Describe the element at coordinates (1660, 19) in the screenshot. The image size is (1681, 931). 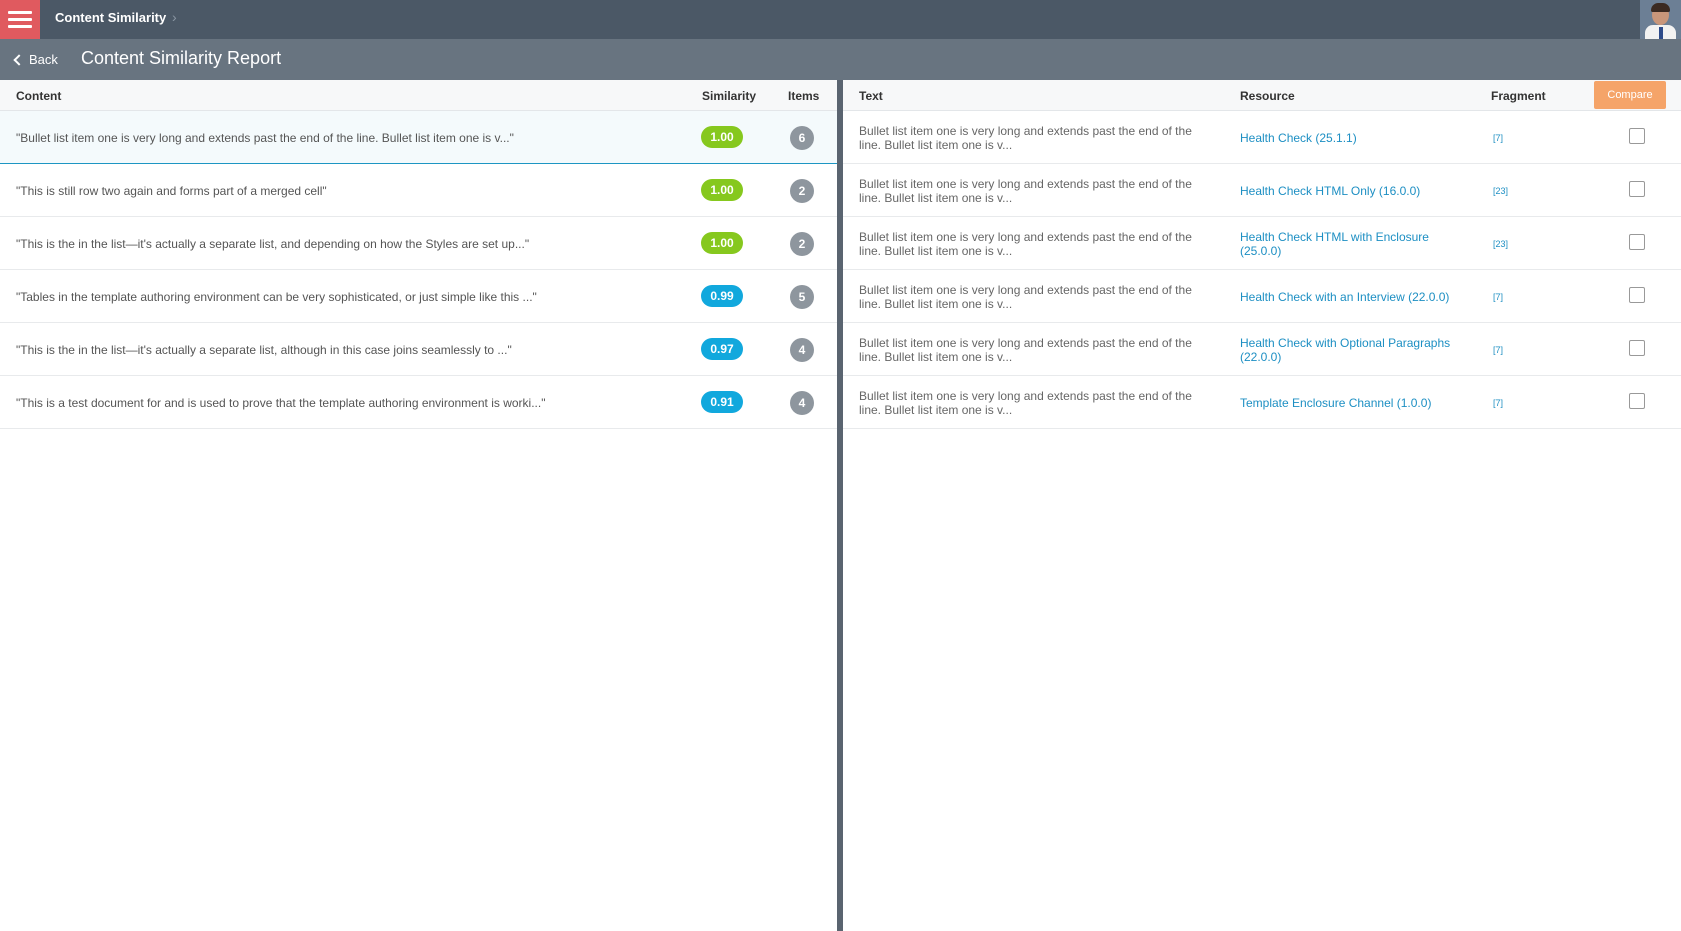
I see `user-avatar` at that location.